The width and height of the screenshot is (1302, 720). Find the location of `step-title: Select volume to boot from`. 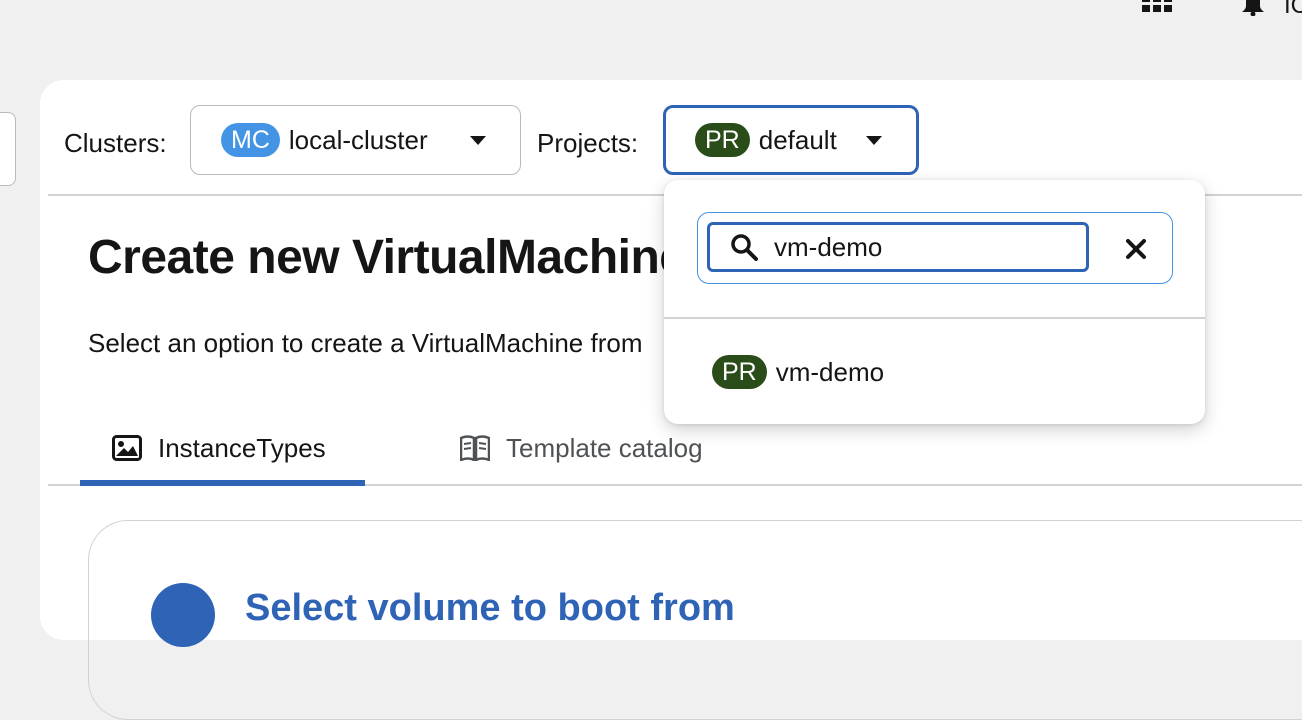

step-title: Select volume to boot from is located at coordinates (490, 608).